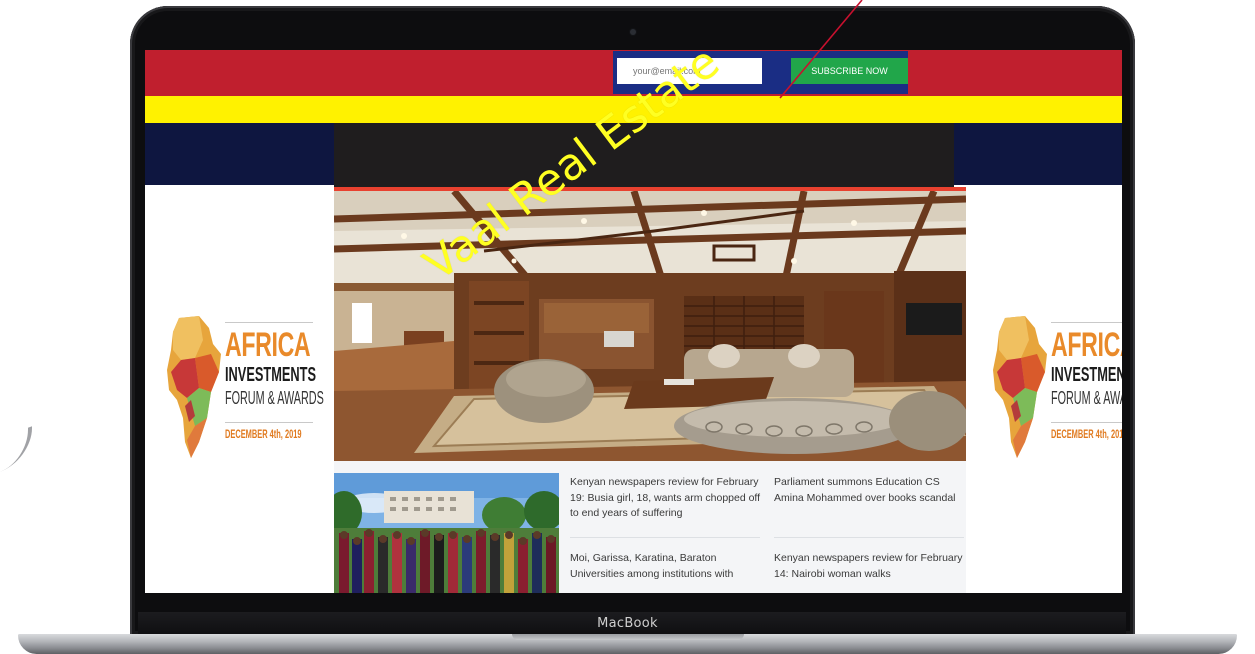  Describe the element at coordinates (16, 449) in the screenshot. I see `laptop-reflection` at that location.